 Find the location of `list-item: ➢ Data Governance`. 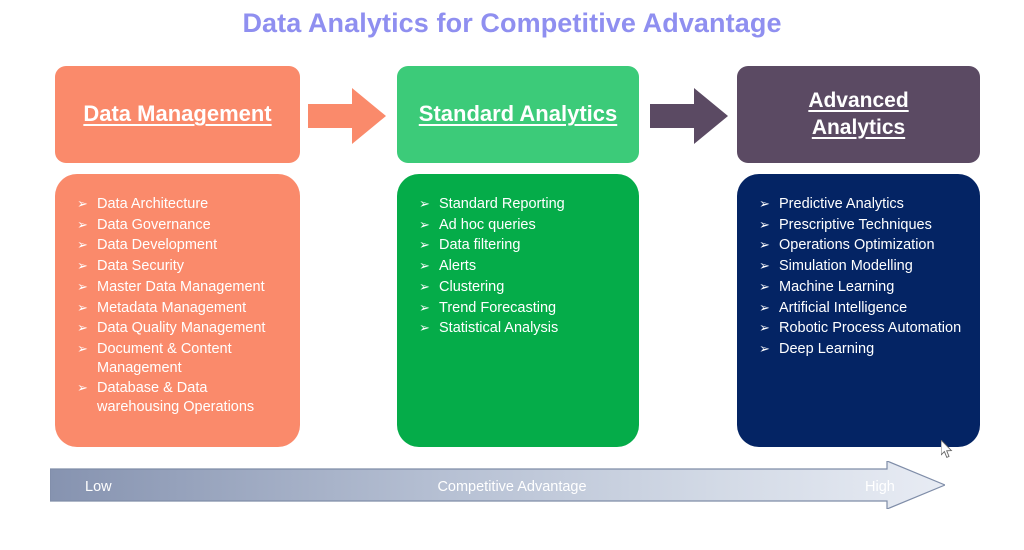

list-item: ➢ Data Governance is located at coordinates (182, 225).